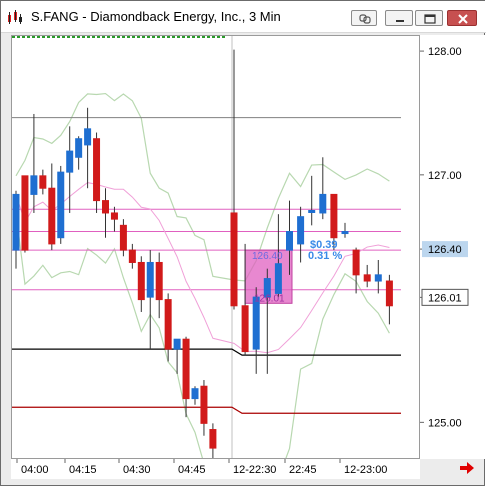 The height and width of the screenshot is (488, 487). I want to click on time-tick-label: 12-22:30, so click(254, 470).